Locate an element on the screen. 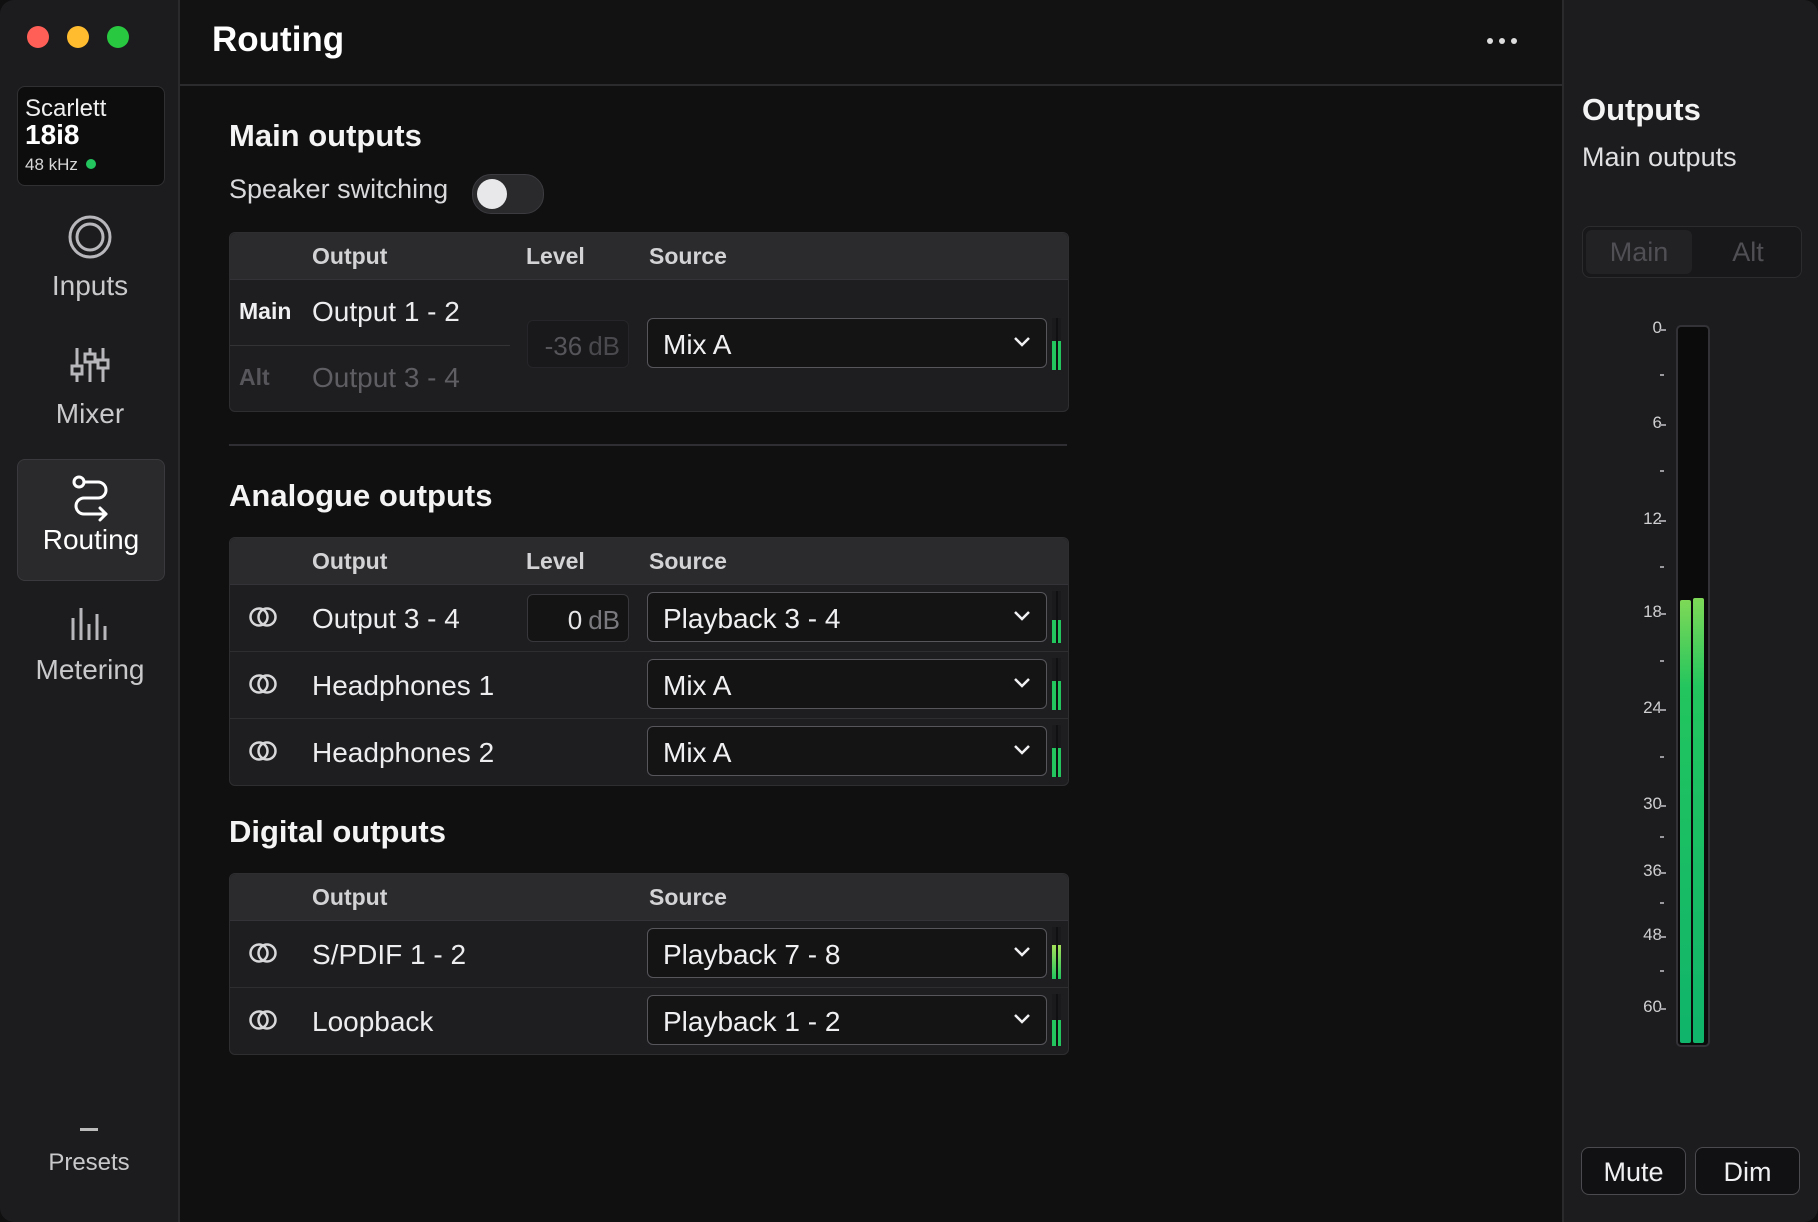  sidebar-item-mixer: Mixer is located at coordinates (90, 400).